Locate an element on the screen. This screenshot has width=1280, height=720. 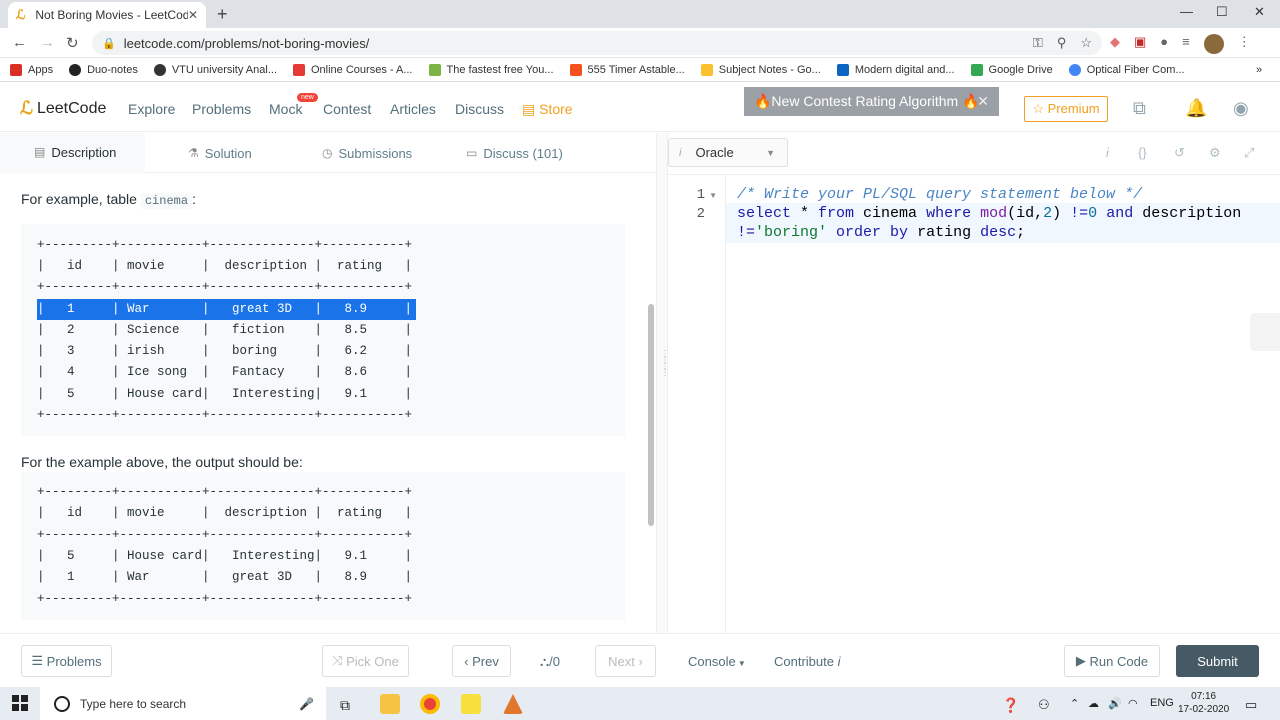
leetcode-logo: ℒ LeetCode is located at coordinates (63, 108).